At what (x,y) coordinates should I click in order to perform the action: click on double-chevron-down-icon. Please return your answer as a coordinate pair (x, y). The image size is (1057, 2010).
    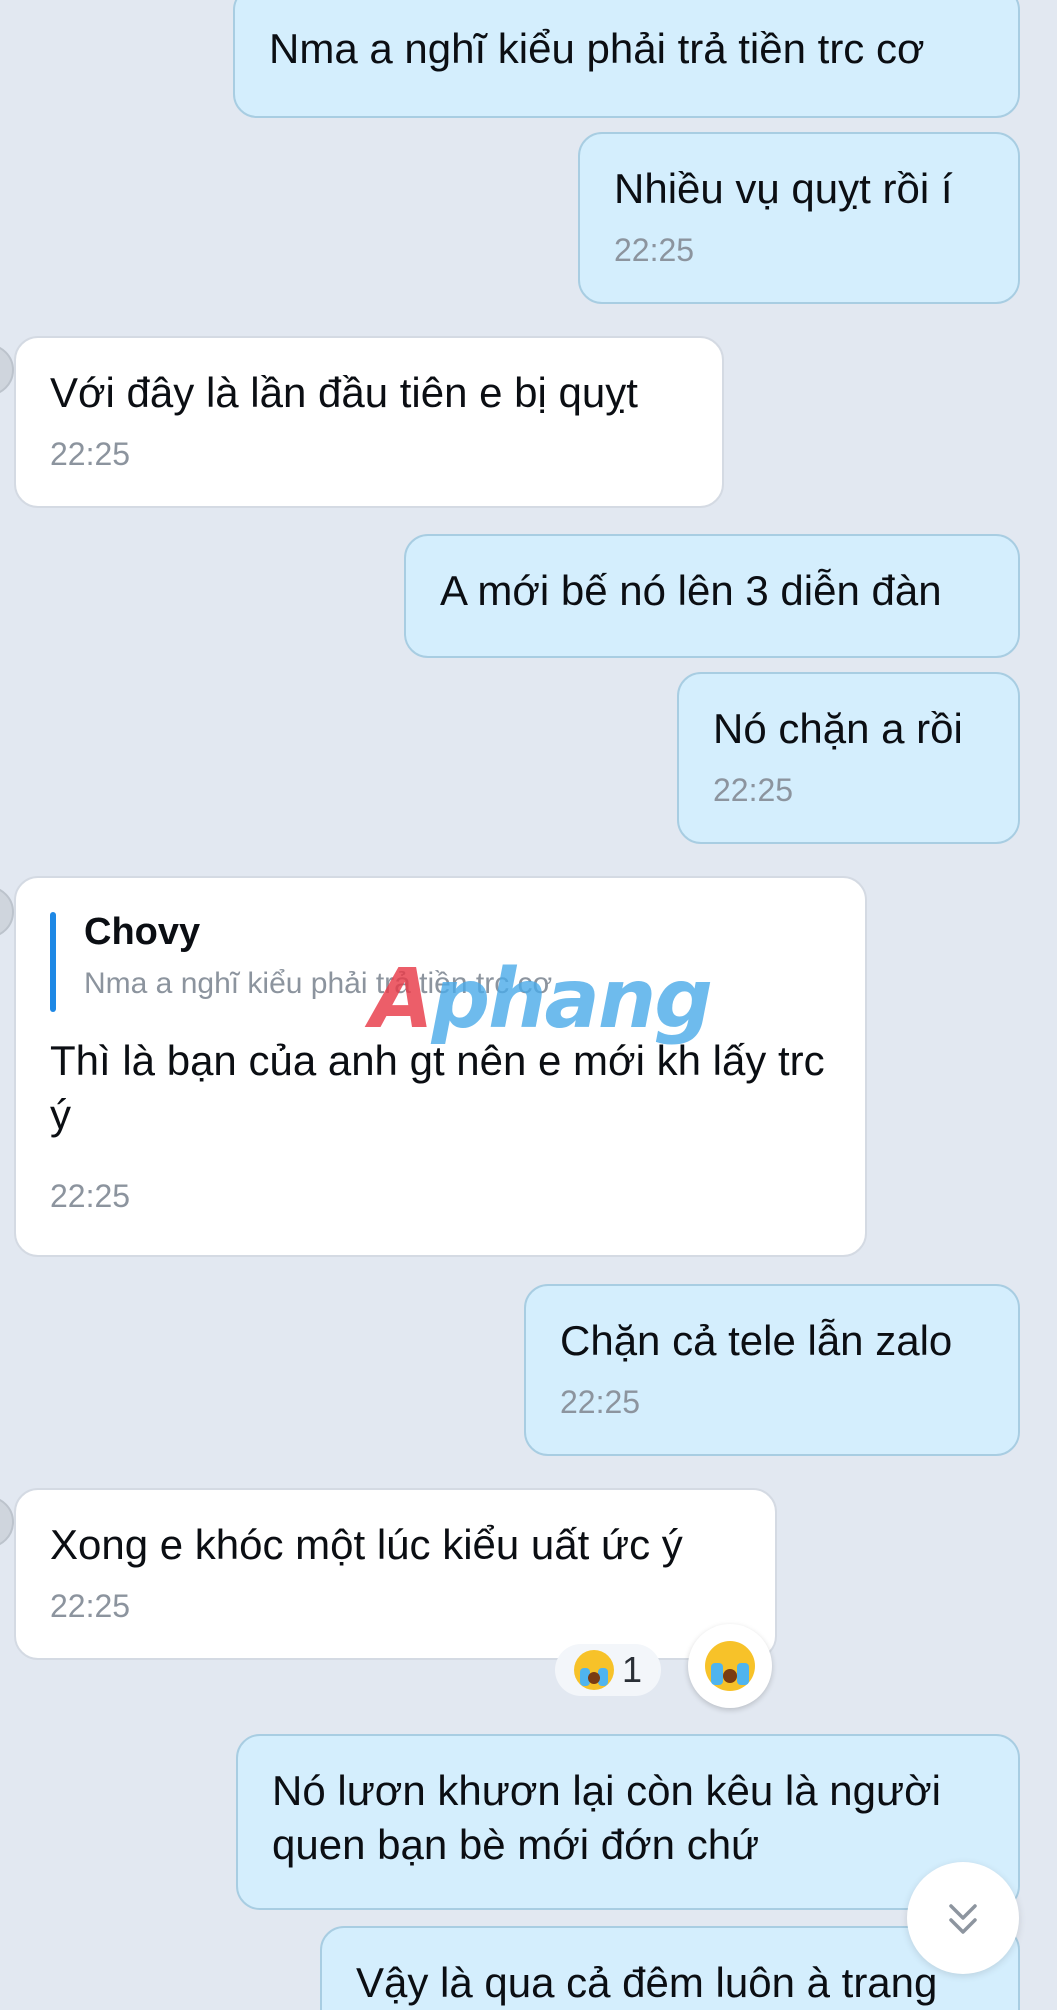
    Looking at the image, I should click on (963, 1919).